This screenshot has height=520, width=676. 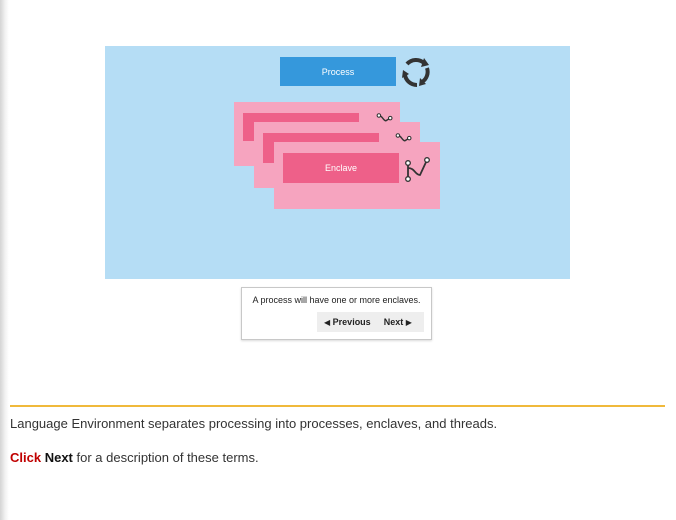 I want to click on enclave-label: Enclave, so click(x=341, y=168).